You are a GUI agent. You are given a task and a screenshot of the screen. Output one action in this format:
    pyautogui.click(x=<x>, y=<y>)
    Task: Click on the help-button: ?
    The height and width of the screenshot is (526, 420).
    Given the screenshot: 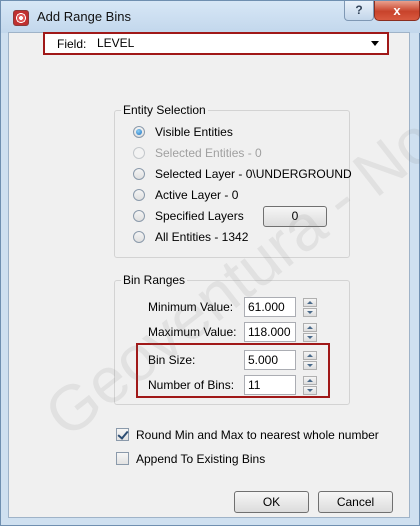 What is the action you would take?
    pyautogui.click(x=359, y=11)
    